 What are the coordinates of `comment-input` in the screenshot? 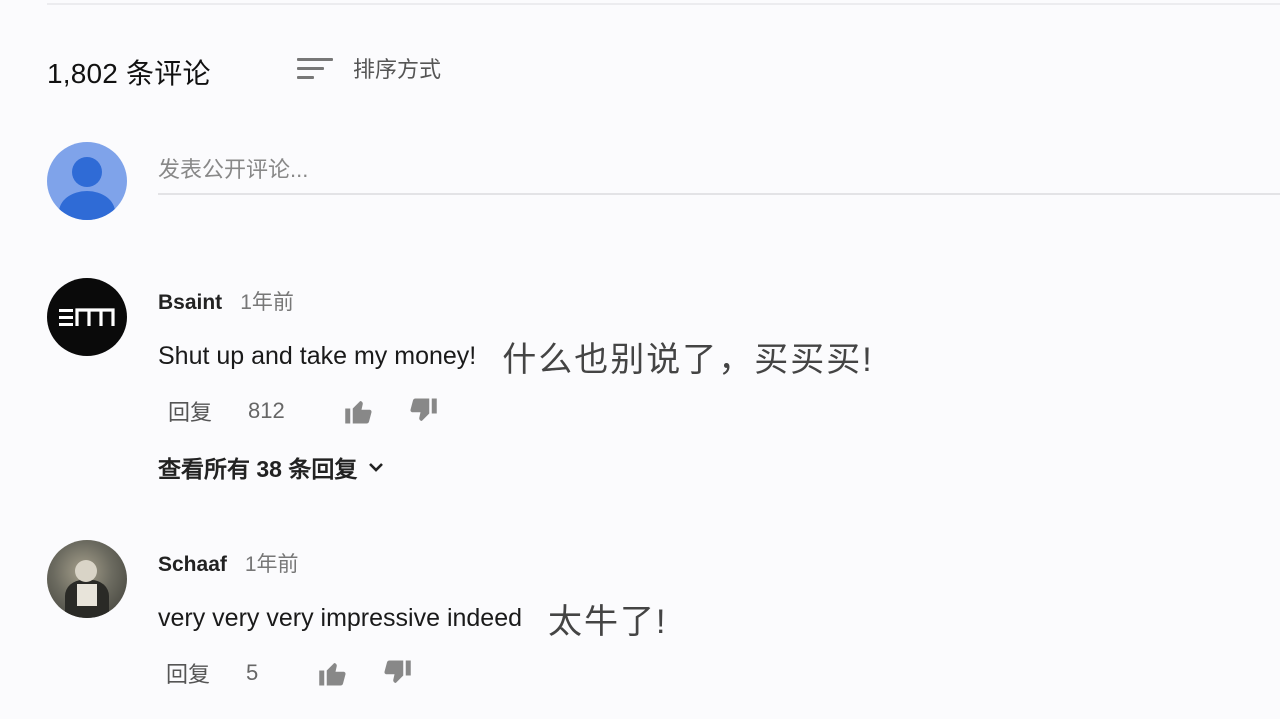 It's located at (719, 171).